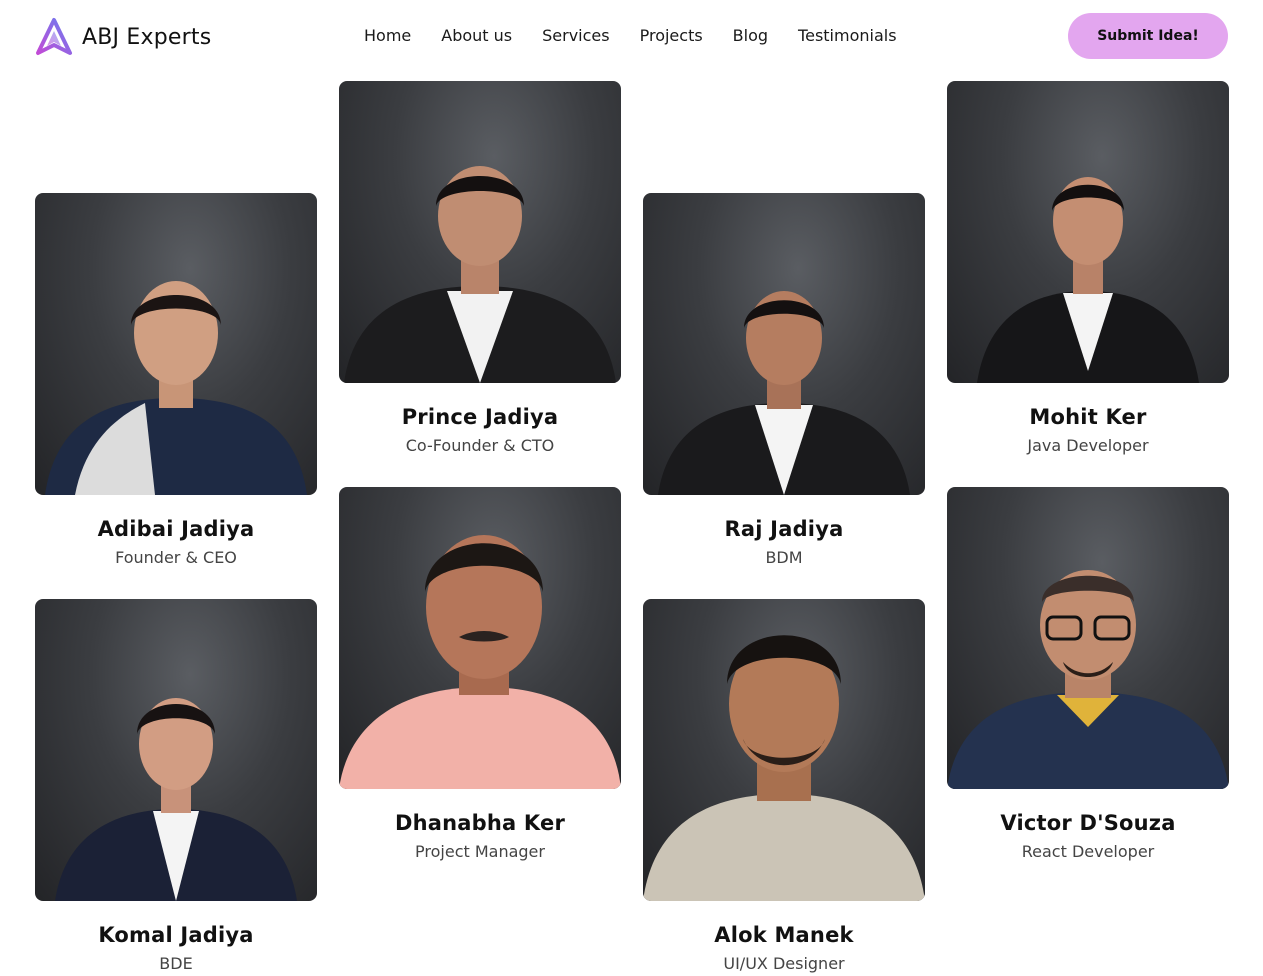 The width and height of the screenshot is (1263, 976). I want to click on team-name: Adibai Jadiya, so click(176, 529).